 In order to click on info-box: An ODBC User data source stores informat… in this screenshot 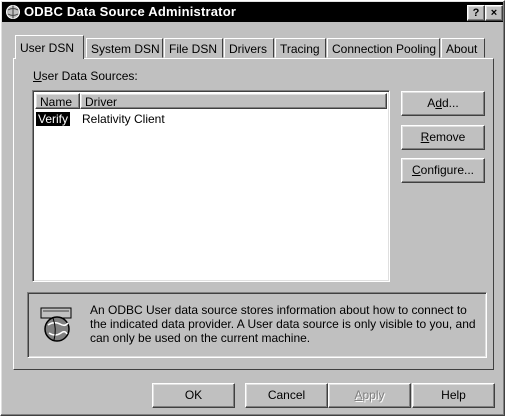, I will do `click(257, 325)`.